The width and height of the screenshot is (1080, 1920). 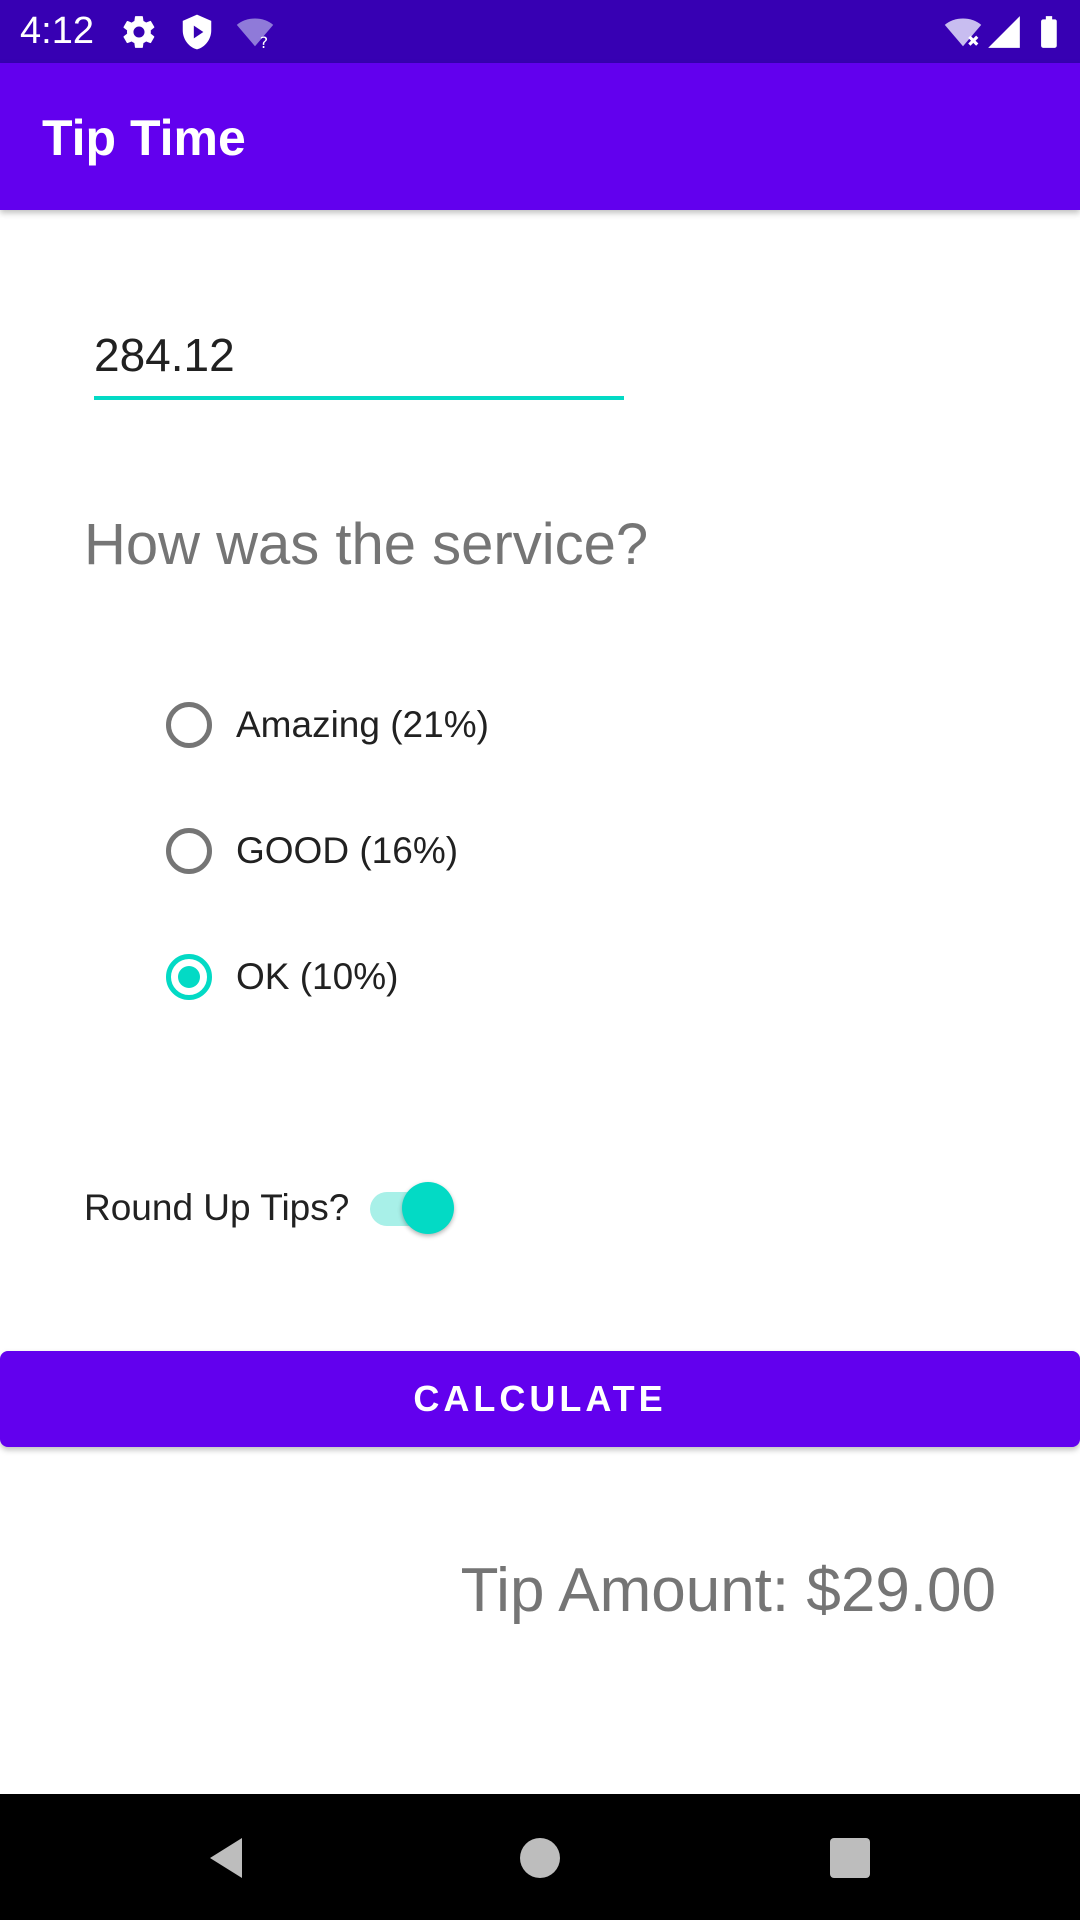 I want to click on wifi-question-icon: ?, so click(x=255, y=34).